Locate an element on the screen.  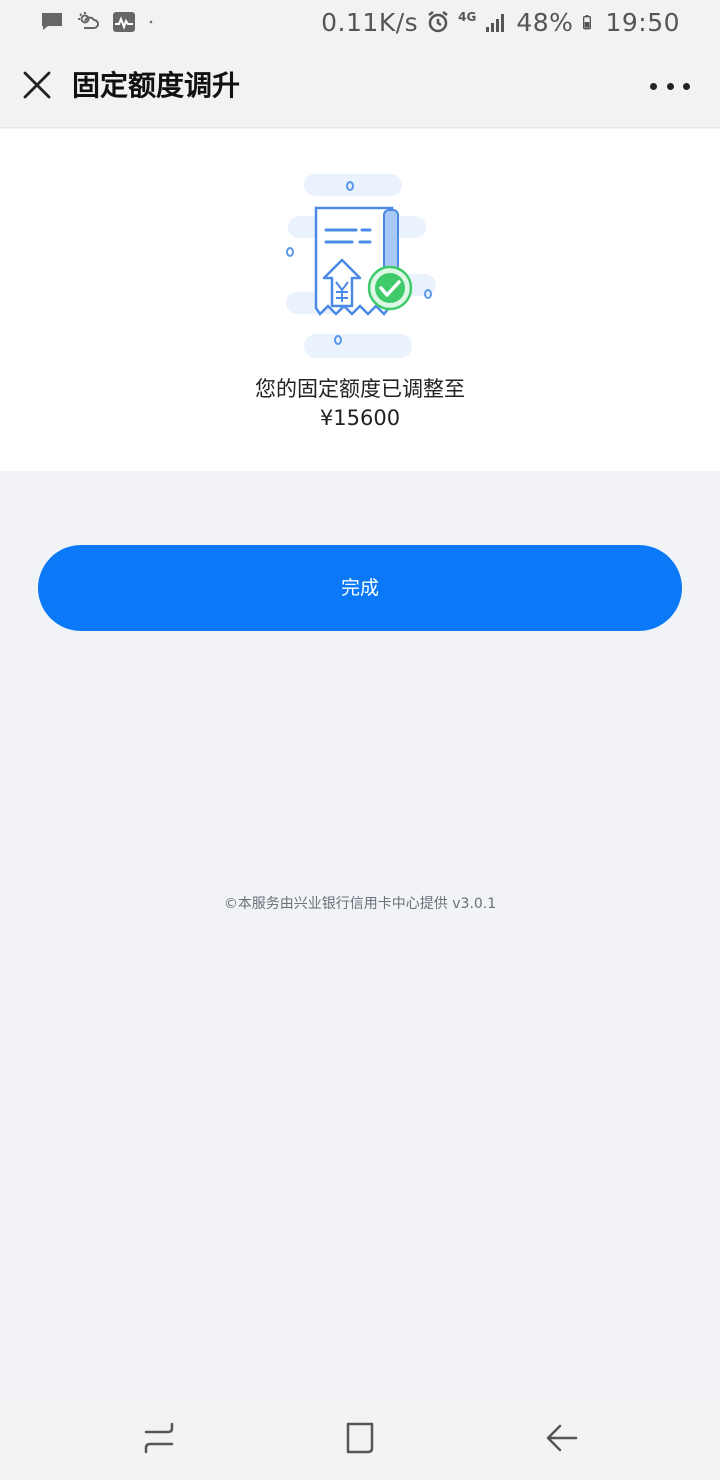
receipt-check-icon is located at coordinates (361, 266).